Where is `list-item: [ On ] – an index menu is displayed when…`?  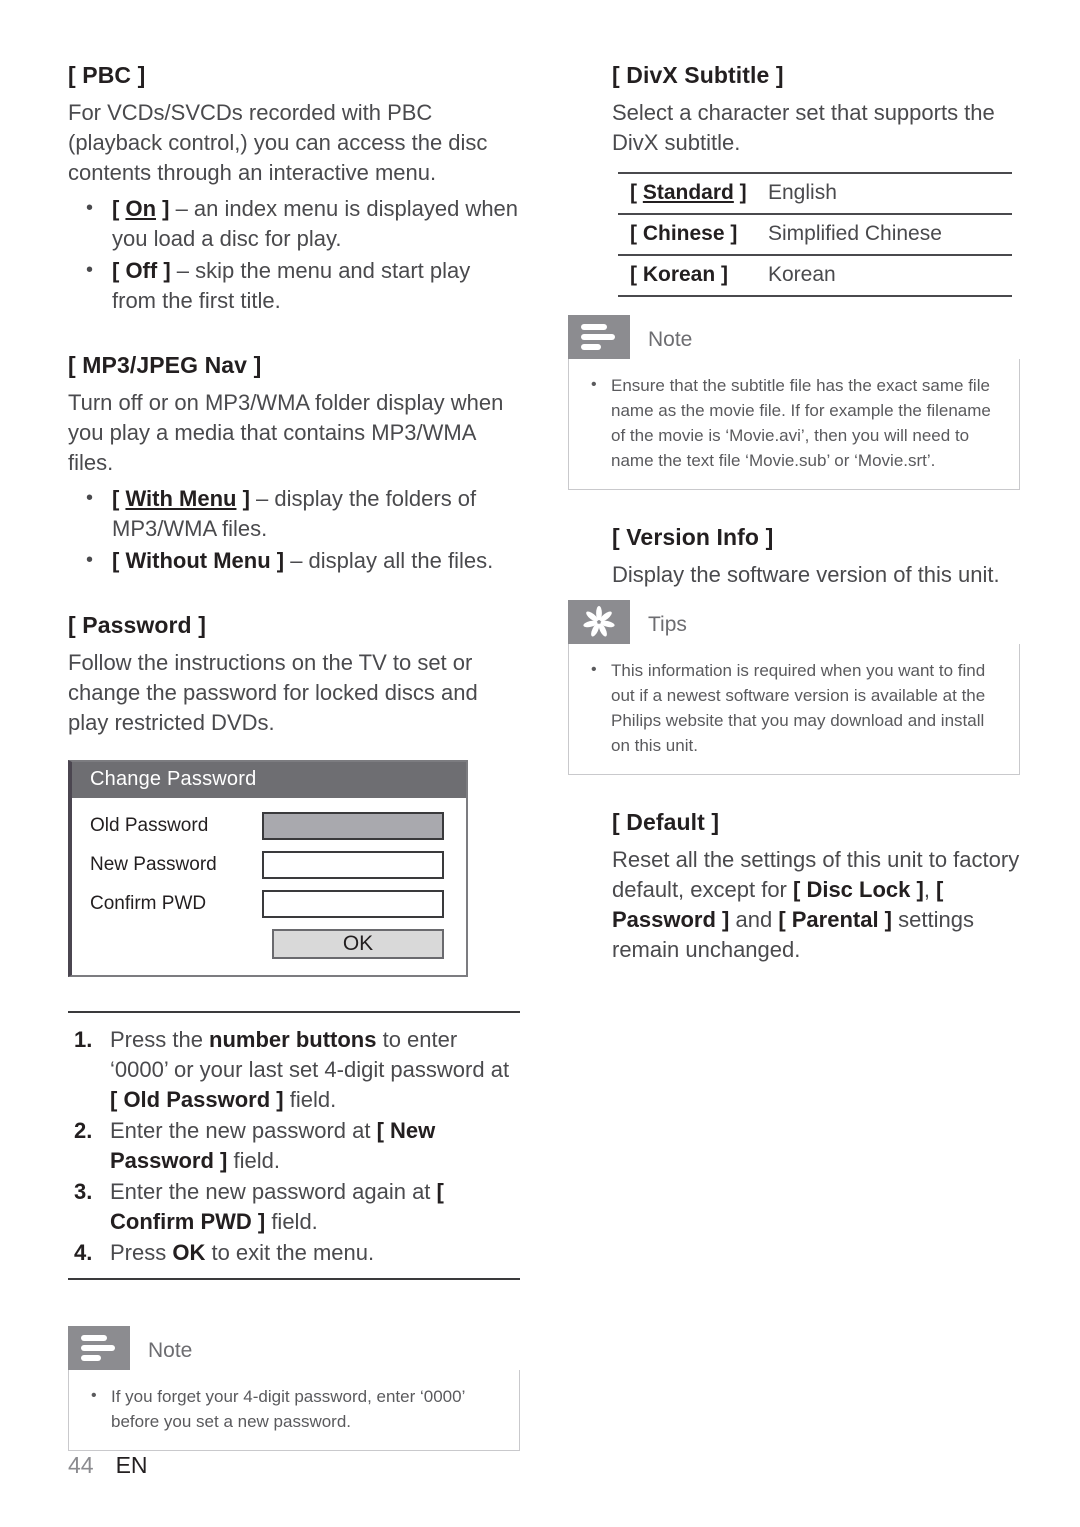
list-item: [ On ] – an index menu is displayed when… is located at coordinates (294, 223).